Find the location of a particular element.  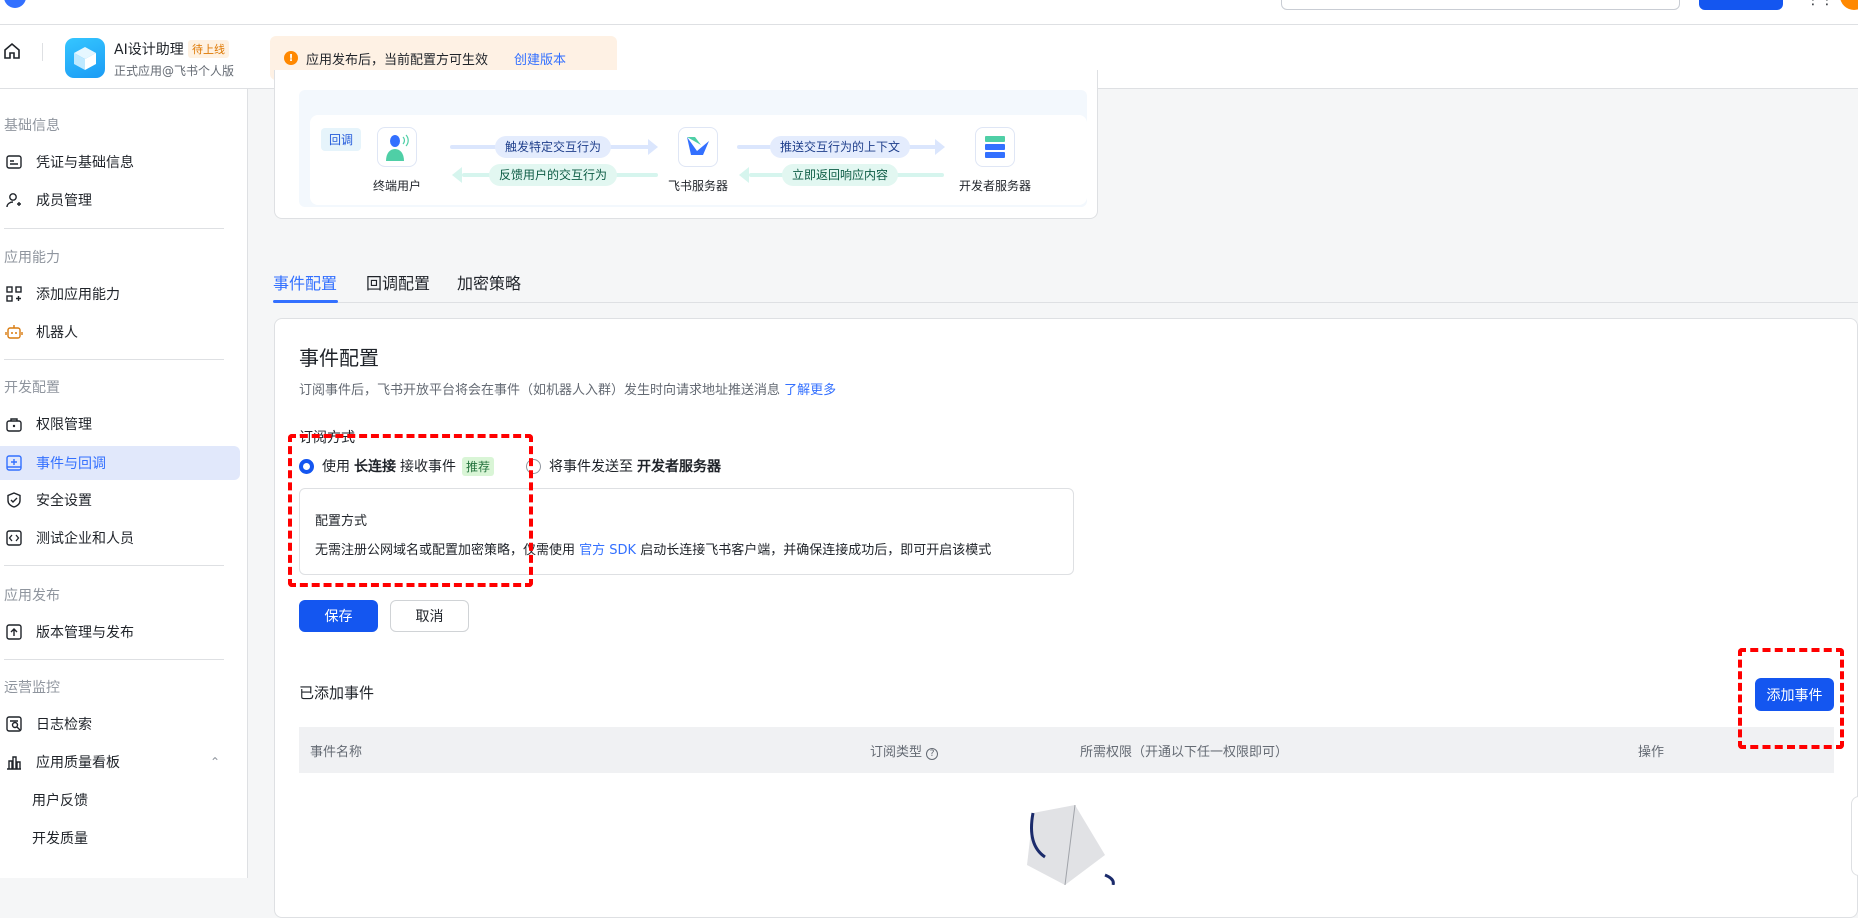

sidebar-item-dev-quality: 开发质量 is located at coordinates (120, 838).